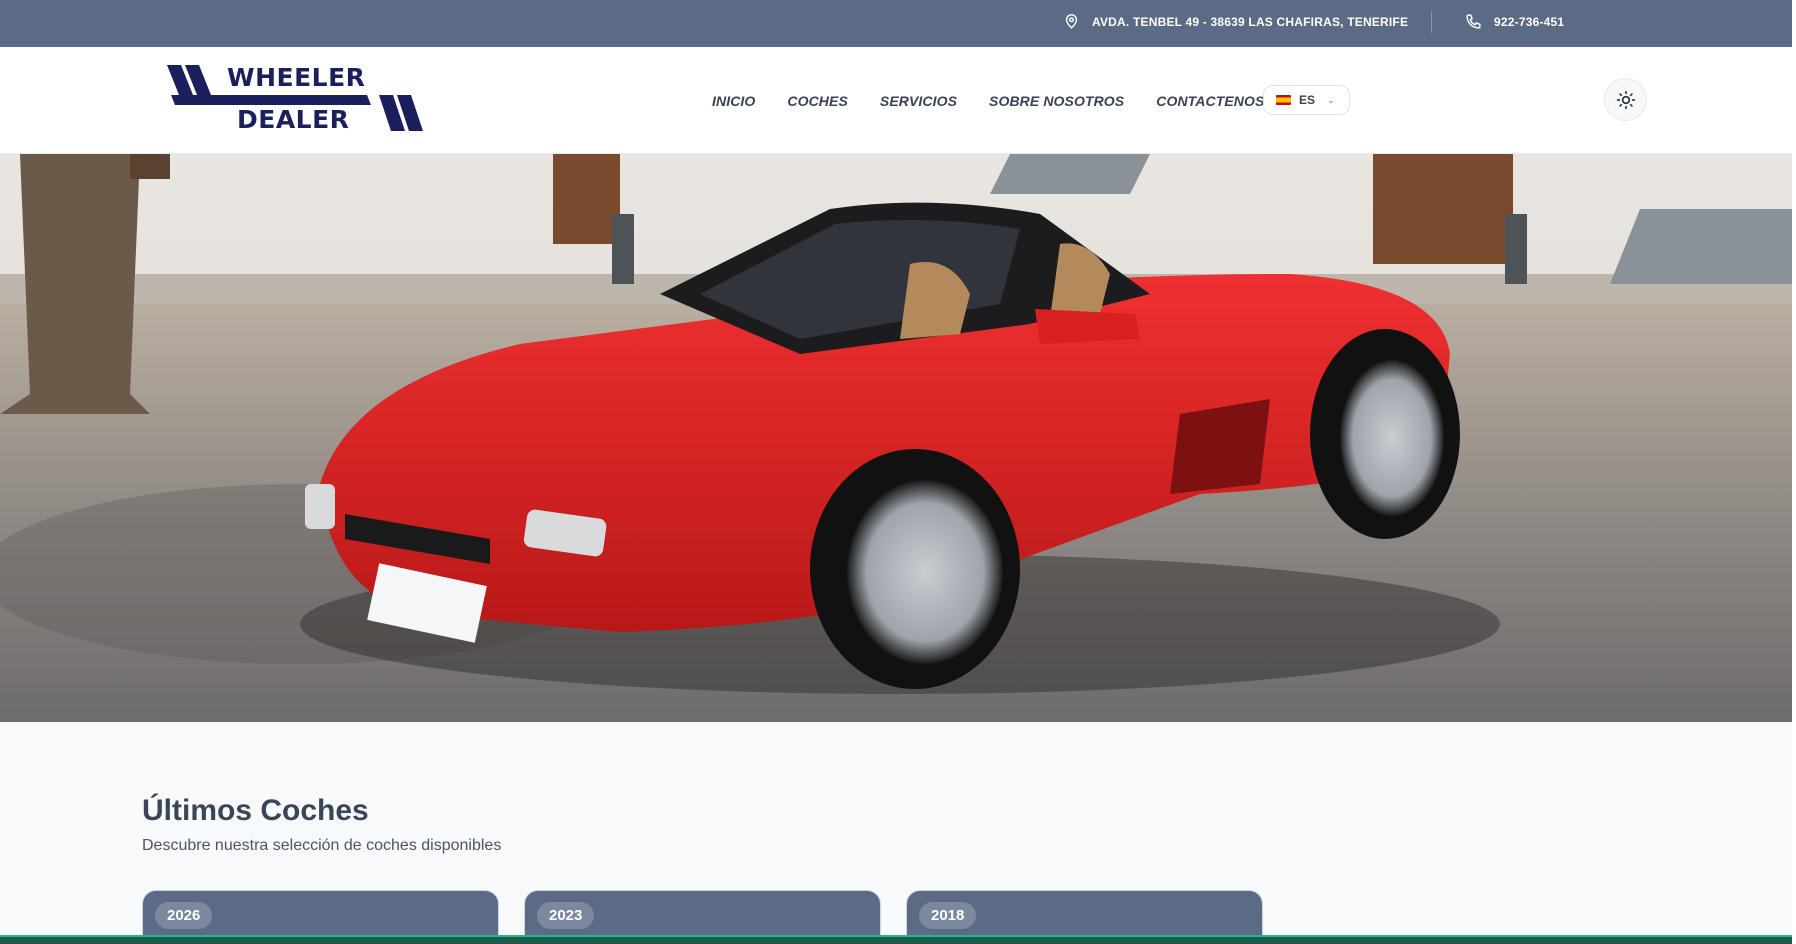 This screenshot has width=1796, height=944. Describe the element at coordinates (1210, 101) in the screenshot. I see `nav-item-contactenos: CONTACTENOS` at that location.